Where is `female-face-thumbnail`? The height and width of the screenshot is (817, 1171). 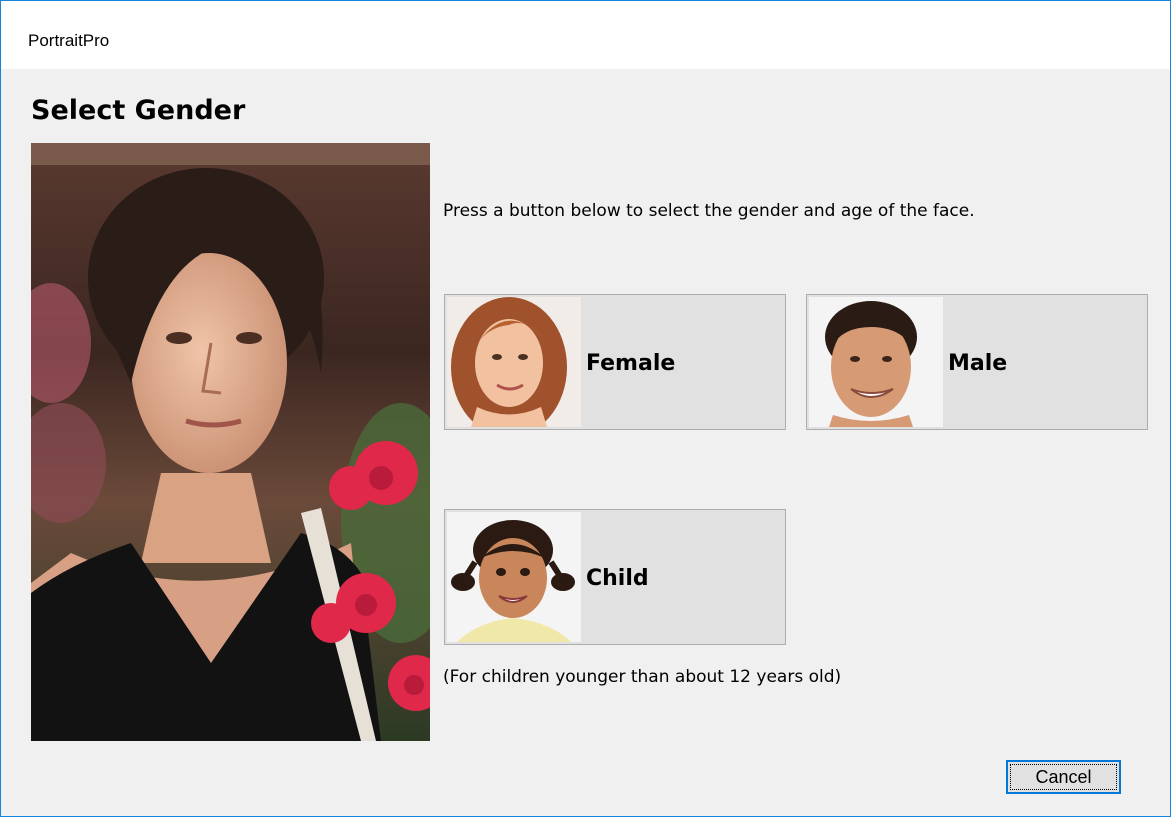 female-face-thumbnail is located at coordinates (514, 362).